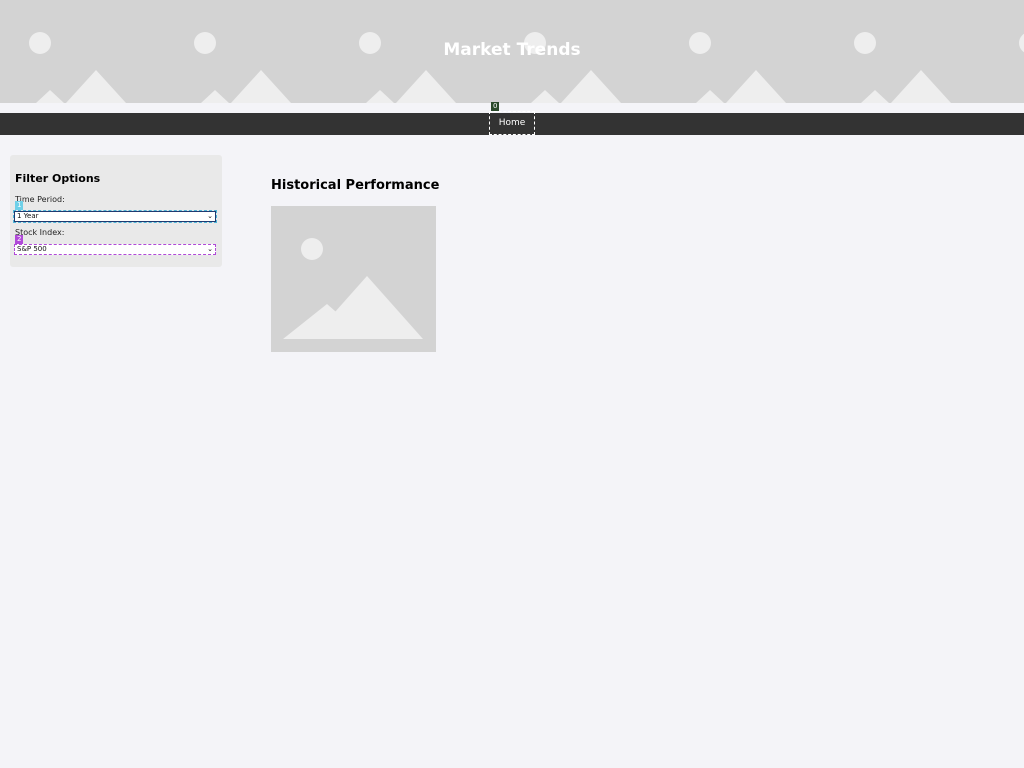  I want to click on element-marker: 0, so click(495, 106).